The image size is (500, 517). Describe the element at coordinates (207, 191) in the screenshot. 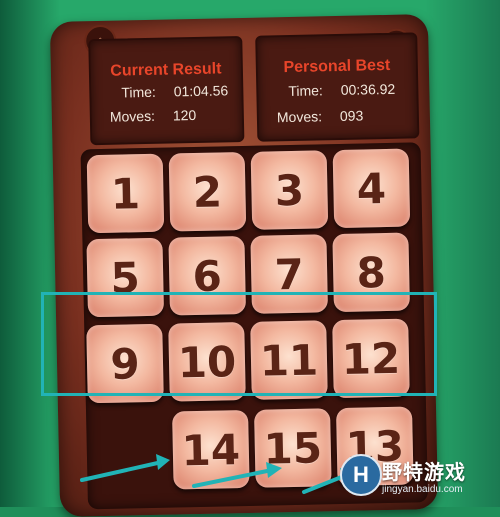

I see `tile-2: 2` at that location.